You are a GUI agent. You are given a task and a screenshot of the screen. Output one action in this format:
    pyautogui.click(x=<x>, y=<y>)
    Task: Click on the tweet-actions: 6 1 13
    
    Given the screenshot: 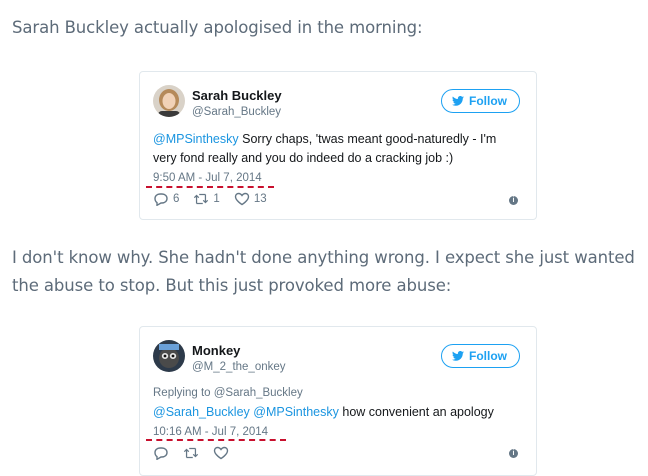 What is the action you would take?
    pyautogui.click(x=210, y=199)
    